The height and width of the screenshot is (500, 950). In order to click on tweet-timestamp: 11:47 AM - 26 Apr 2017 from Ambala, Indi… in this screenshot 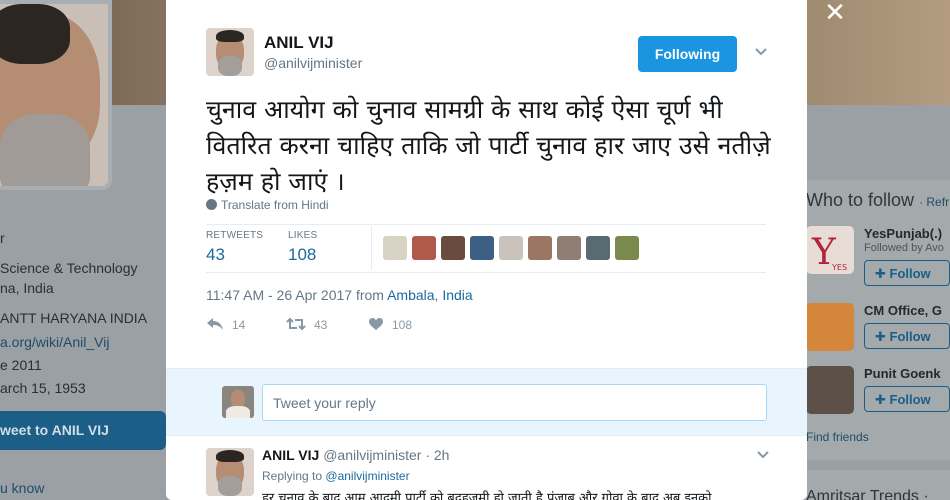, I will do `click(339, 295)`.